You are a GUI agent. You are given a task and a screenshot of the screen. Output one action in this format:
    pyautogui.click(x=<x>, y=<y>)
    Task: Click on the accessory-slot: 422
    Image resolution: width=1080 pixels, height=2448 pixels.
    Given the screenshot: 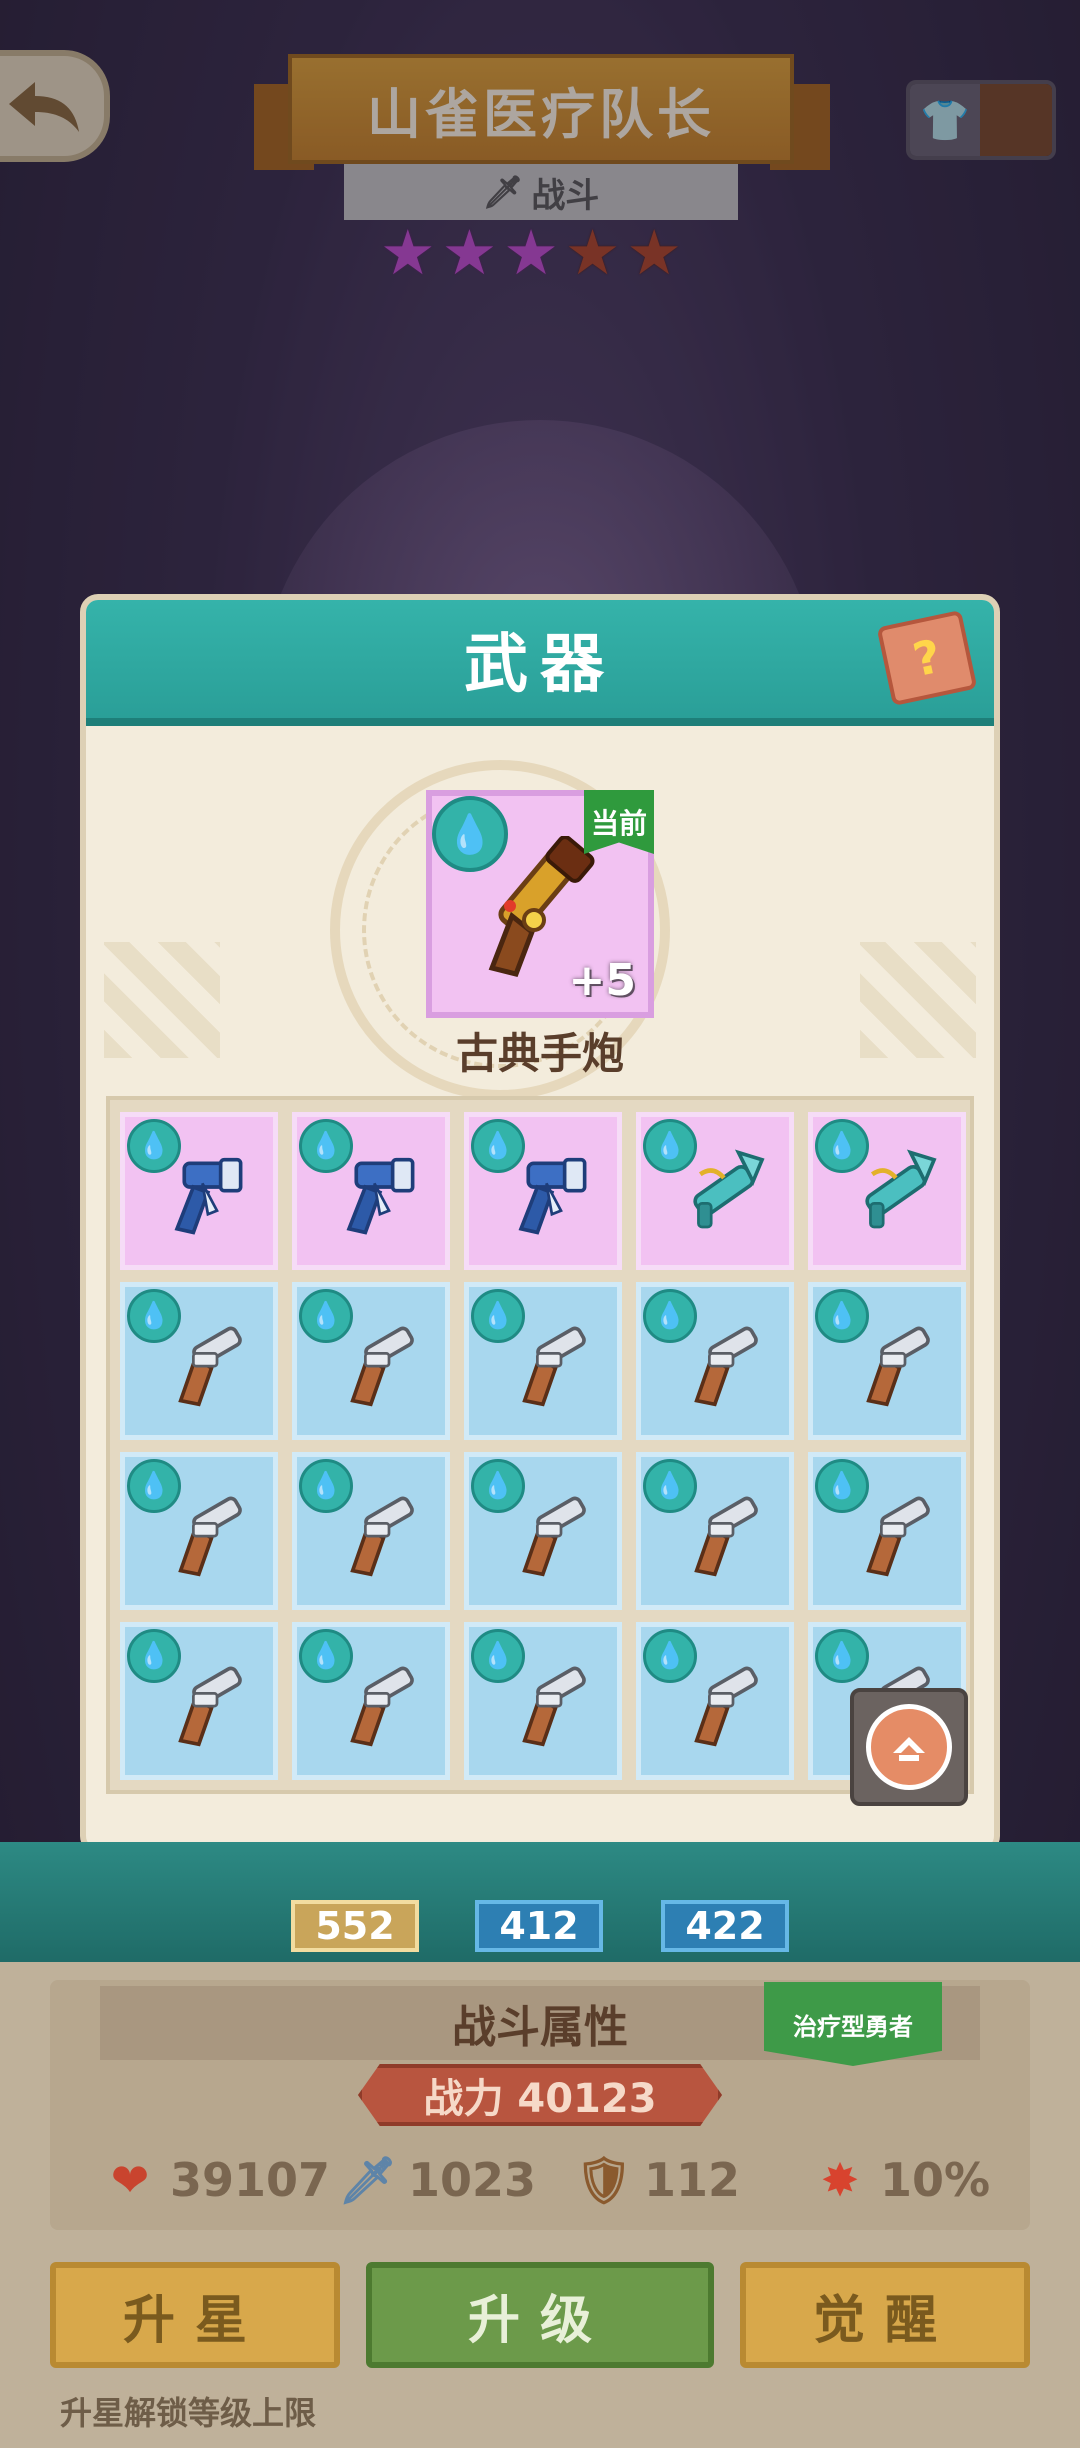 What is the action you would take?
    pyautogui.click(x=725, y=1906)
    